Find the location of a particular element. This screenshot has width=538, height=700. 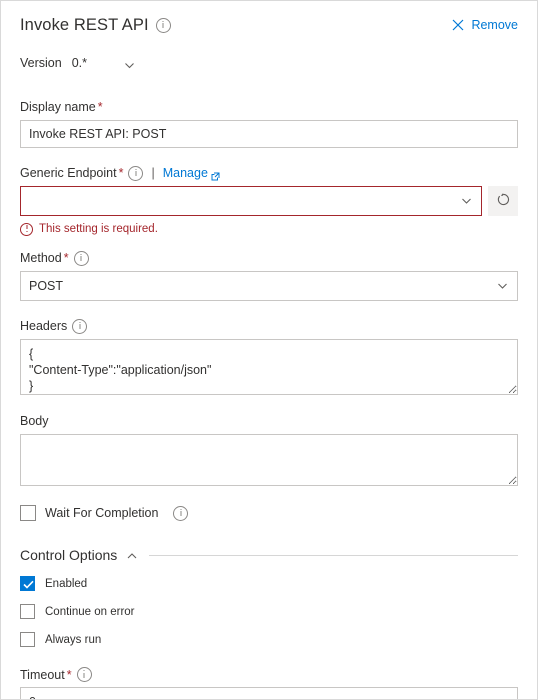

method-label-text: Method is located at coordinates (41, 258).